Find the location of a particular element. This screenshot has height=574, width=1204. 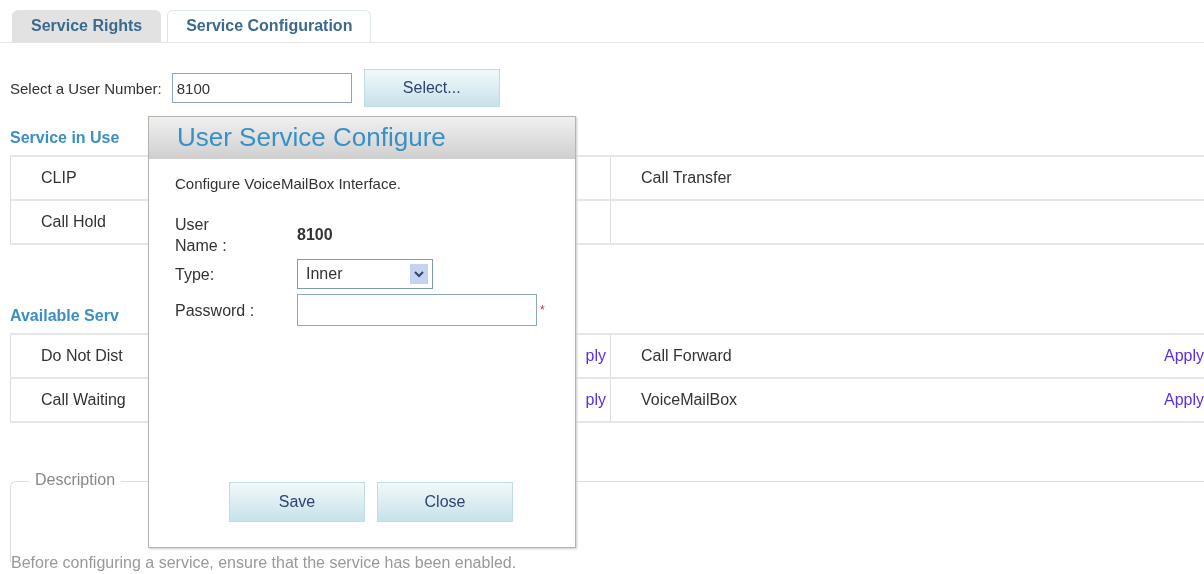

section-title: Service in Use is located at coordinates (65, 137).